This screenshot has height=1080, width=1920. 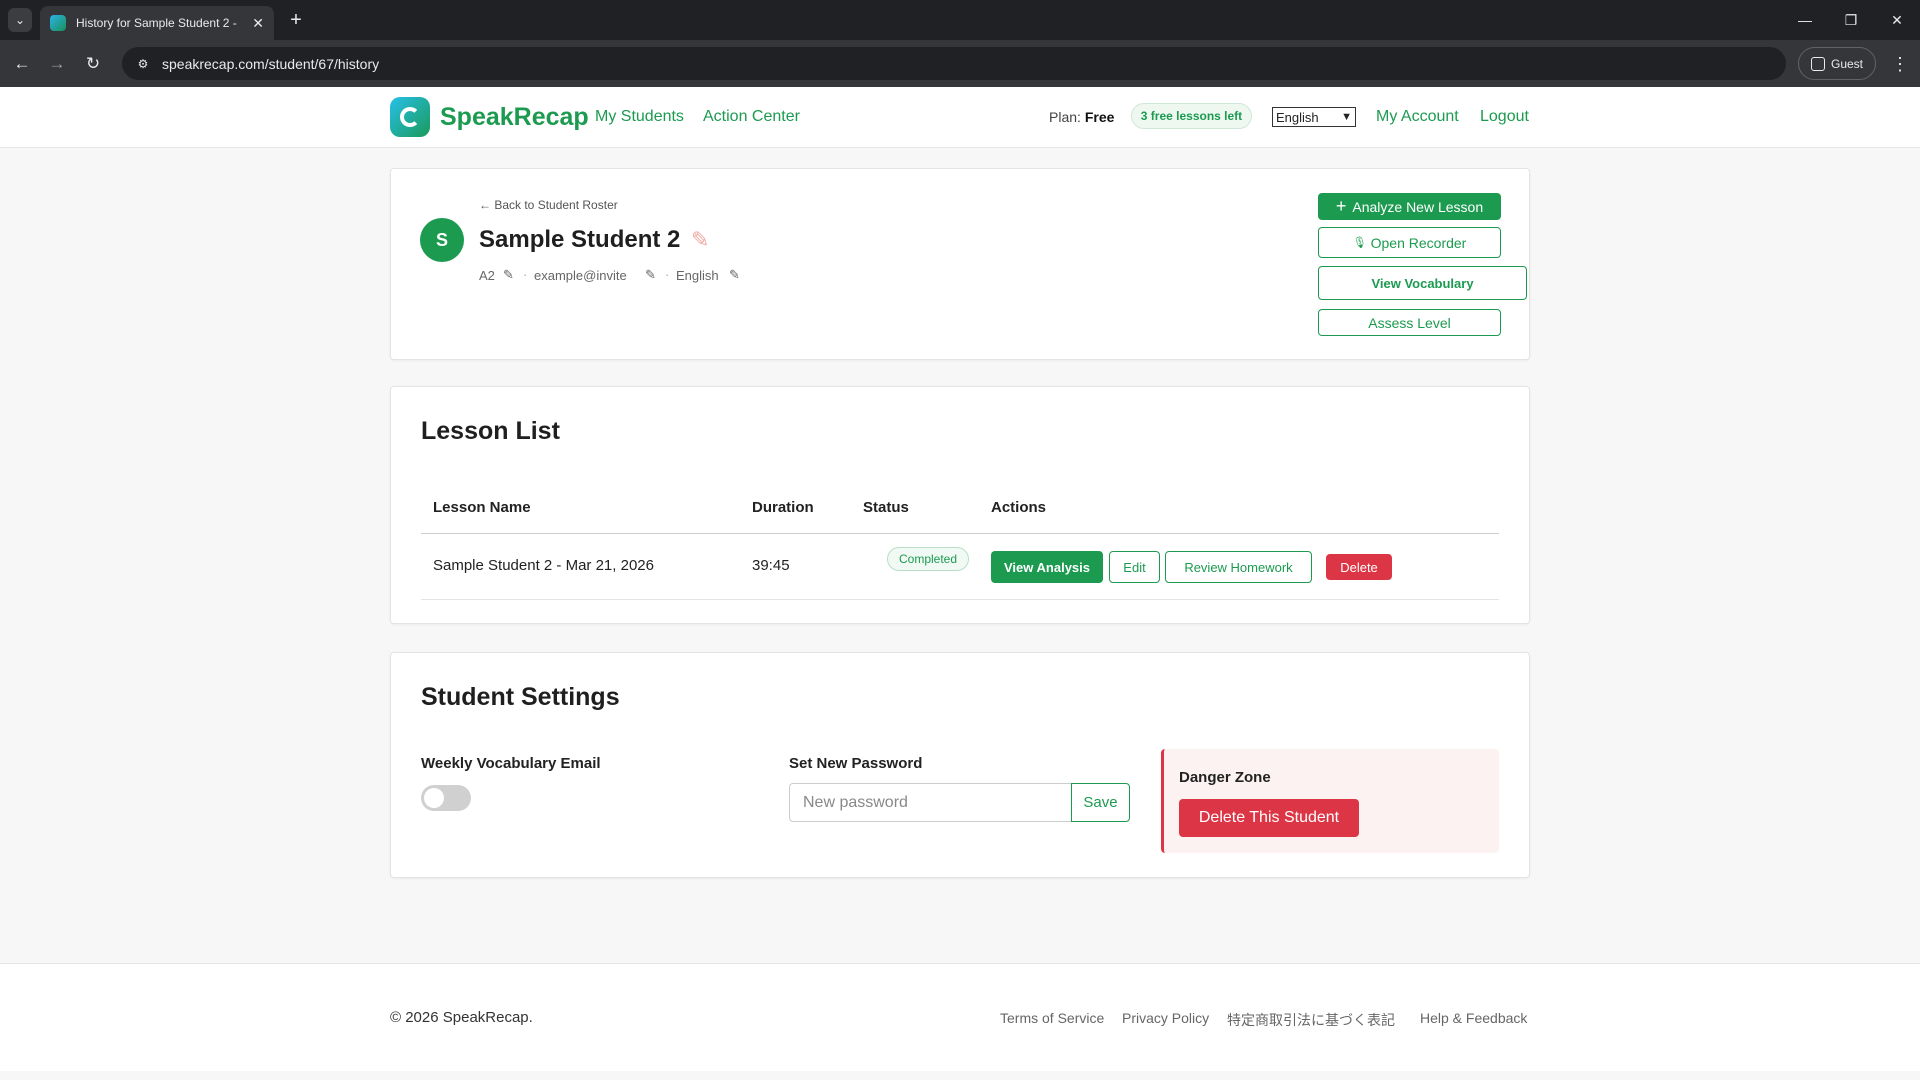 What do you see at coordinates (511, 763) in the screenshot?
I see `weekly-email-label: Weekly Vocabulary Email` at bounding box center [511, 763].